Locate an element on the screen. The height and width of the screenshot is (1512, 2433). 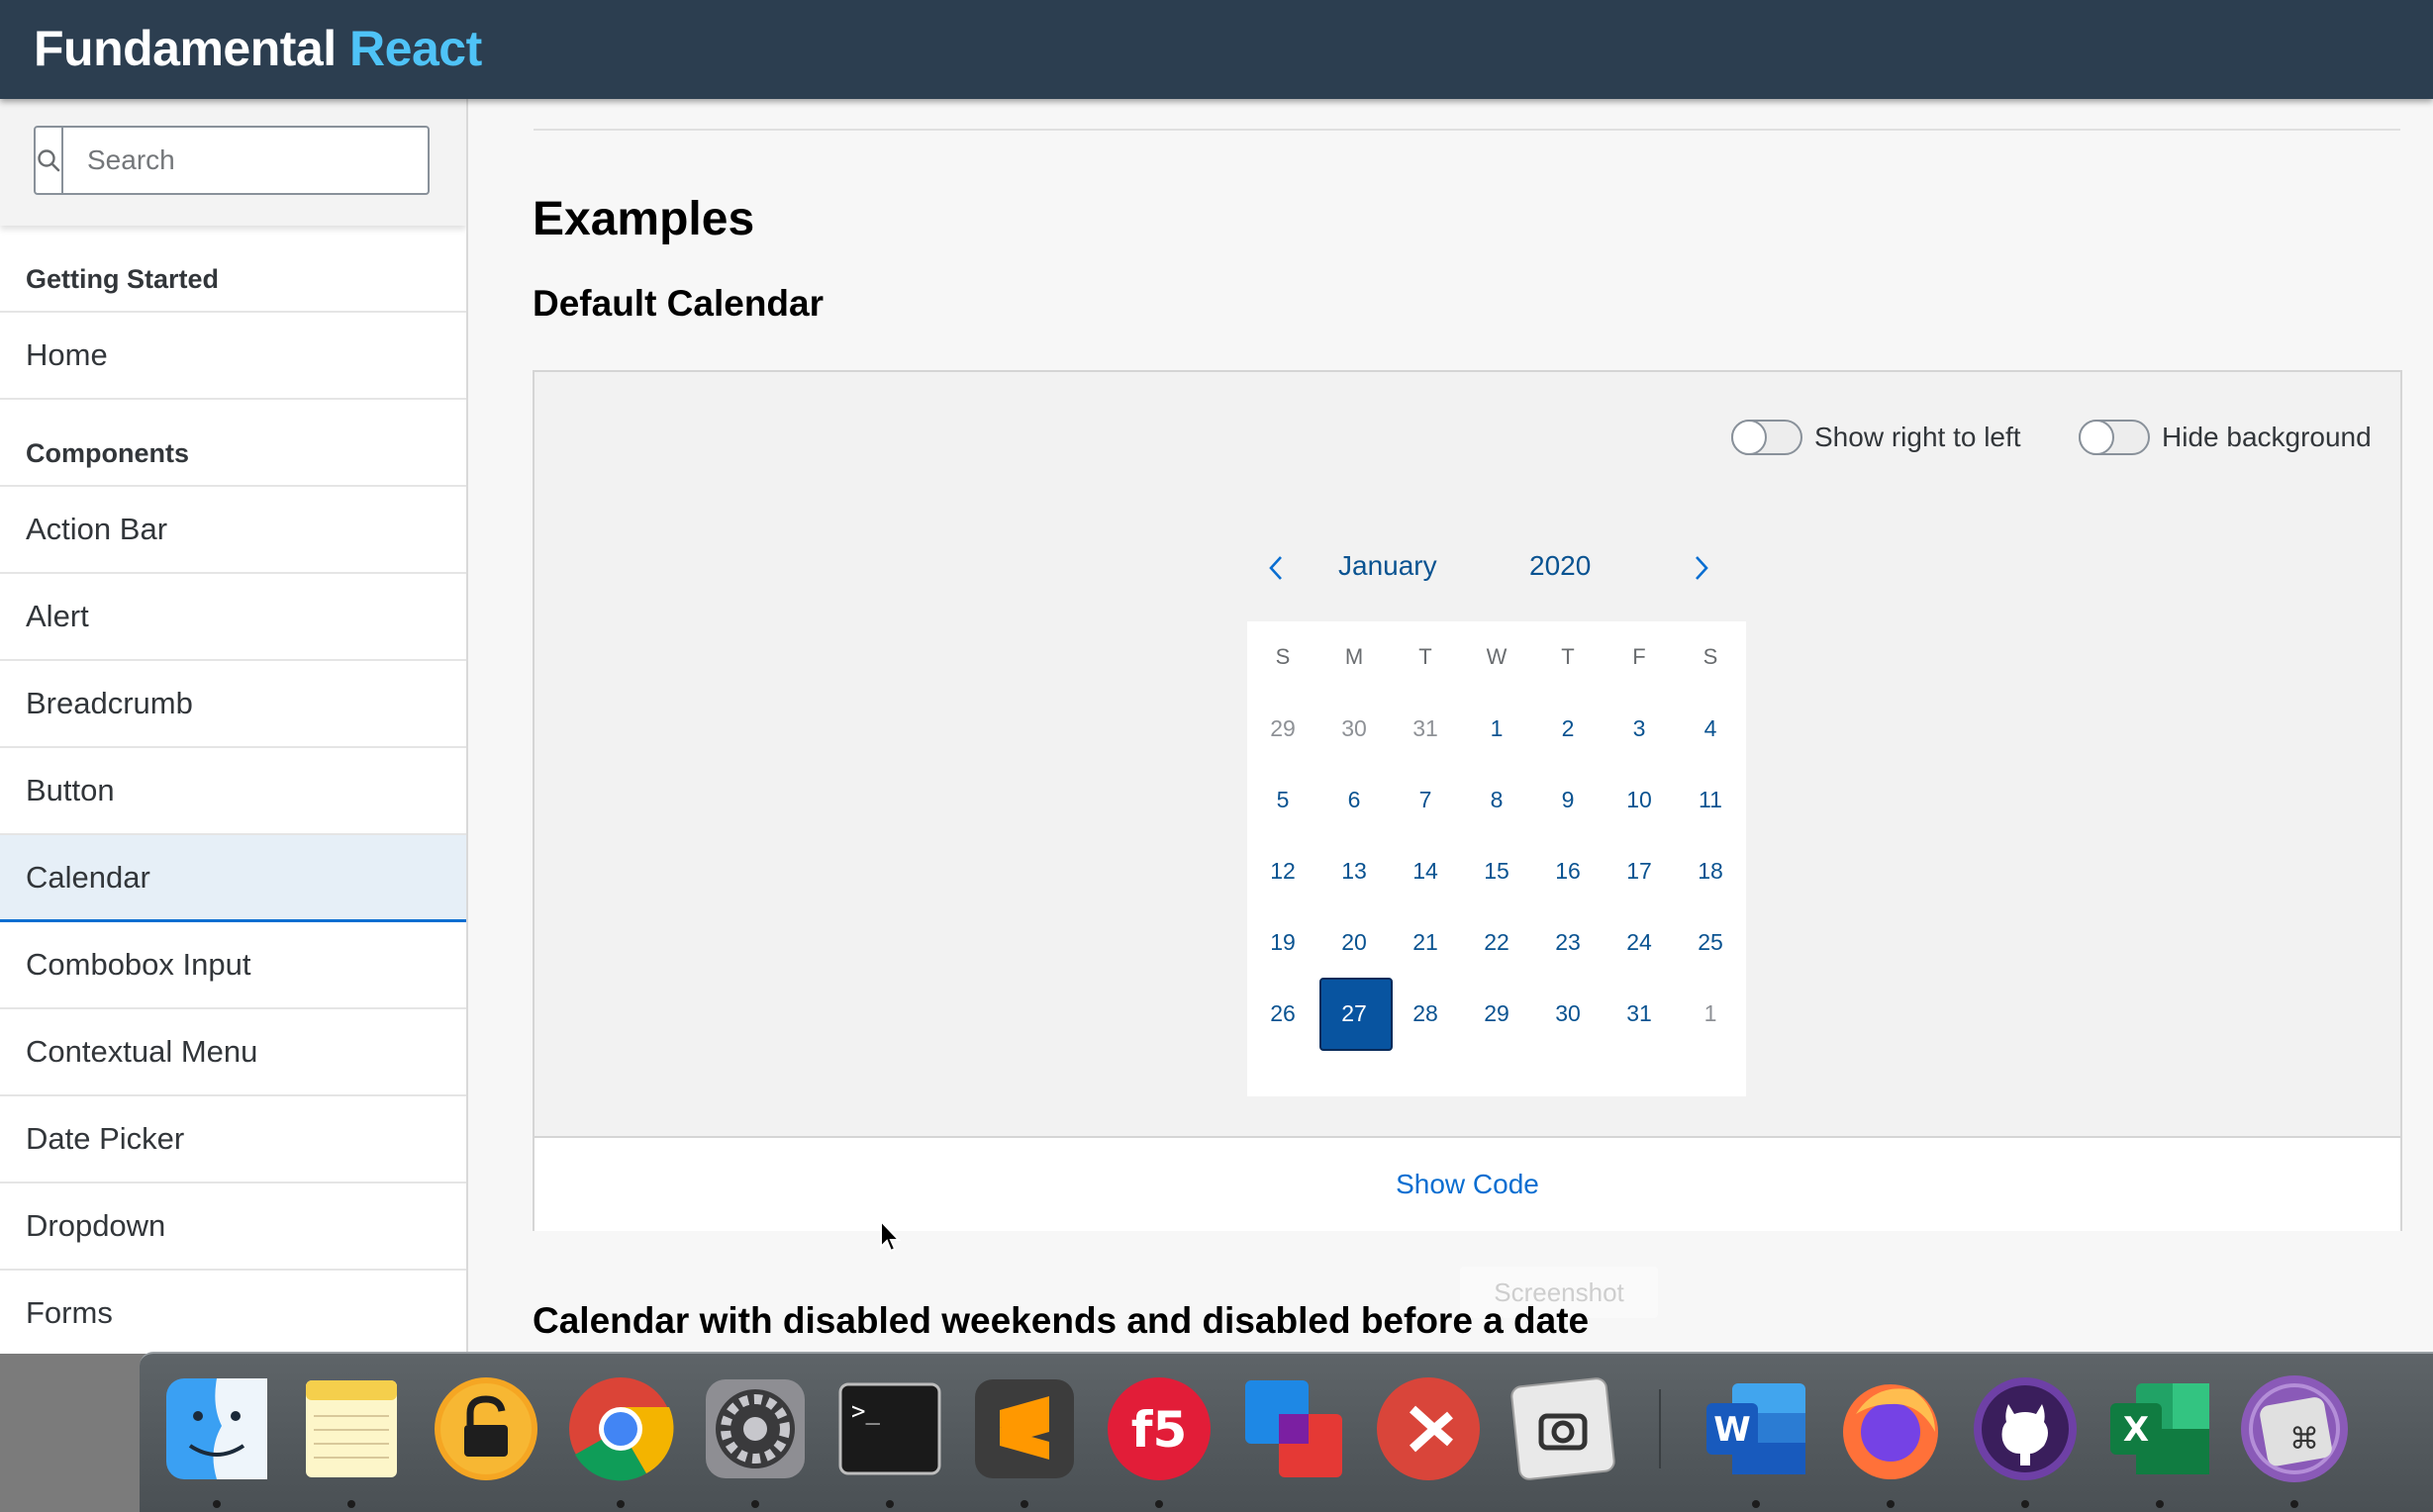
calendar-day: 22 is located at coordinates (1496, 942).